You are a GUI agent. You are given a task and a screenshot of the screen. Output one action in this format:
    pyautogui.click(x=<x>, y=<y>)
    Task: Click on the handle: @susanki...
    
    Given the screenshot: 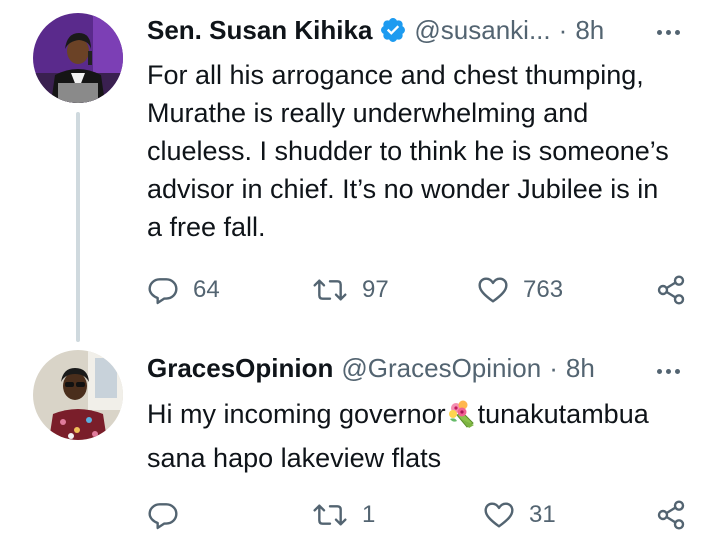 What is the action you would take?
    pyautogui.click(x=482, y=30)
    